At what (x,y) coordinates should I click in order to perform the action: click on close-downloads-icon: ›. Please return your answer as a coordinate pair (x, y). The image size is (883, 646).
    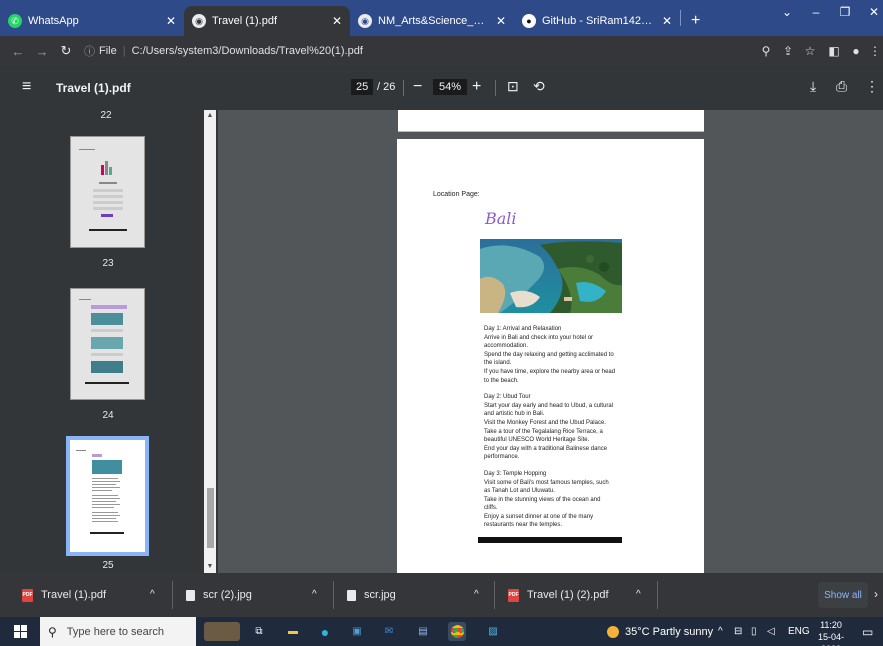
    Looking at the image, I should click on (876, 594).